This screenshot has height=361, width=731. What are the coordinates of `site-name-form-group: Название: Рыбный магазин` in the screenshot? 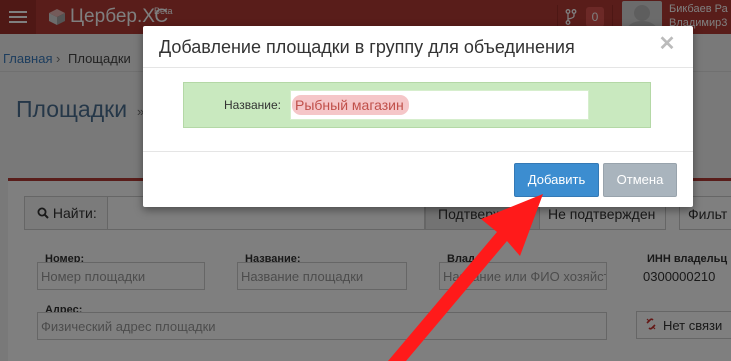 It's located at (417, 105).